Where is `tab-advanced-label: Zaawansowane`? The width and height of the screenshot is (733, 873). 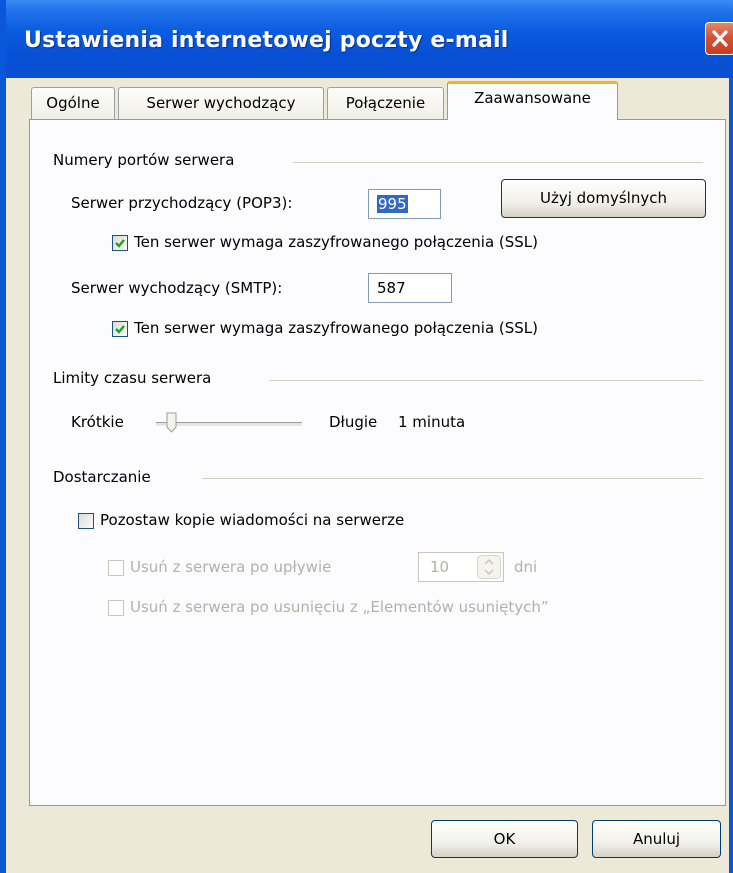 tab-advanced-label: Zaawansowane is located at coordinates (532, 98).